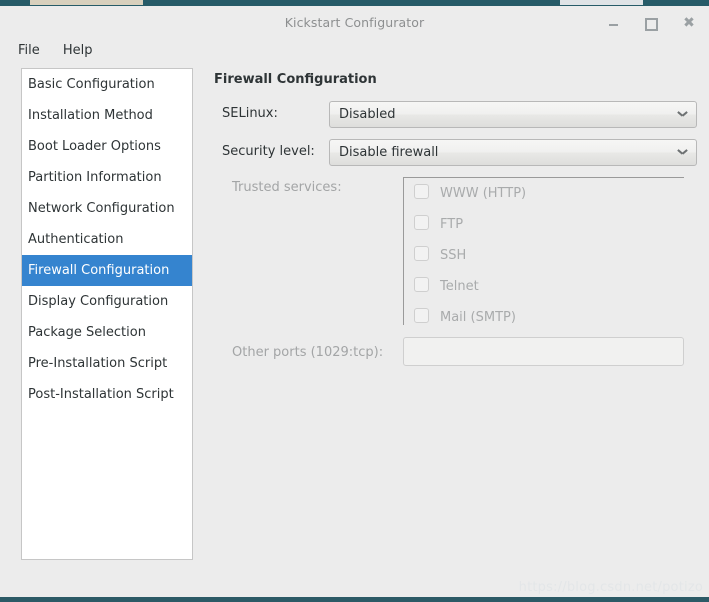 The height and width of the screenshot is (602, 709). I want to click on close-icon: ✖, so click(689, 23).